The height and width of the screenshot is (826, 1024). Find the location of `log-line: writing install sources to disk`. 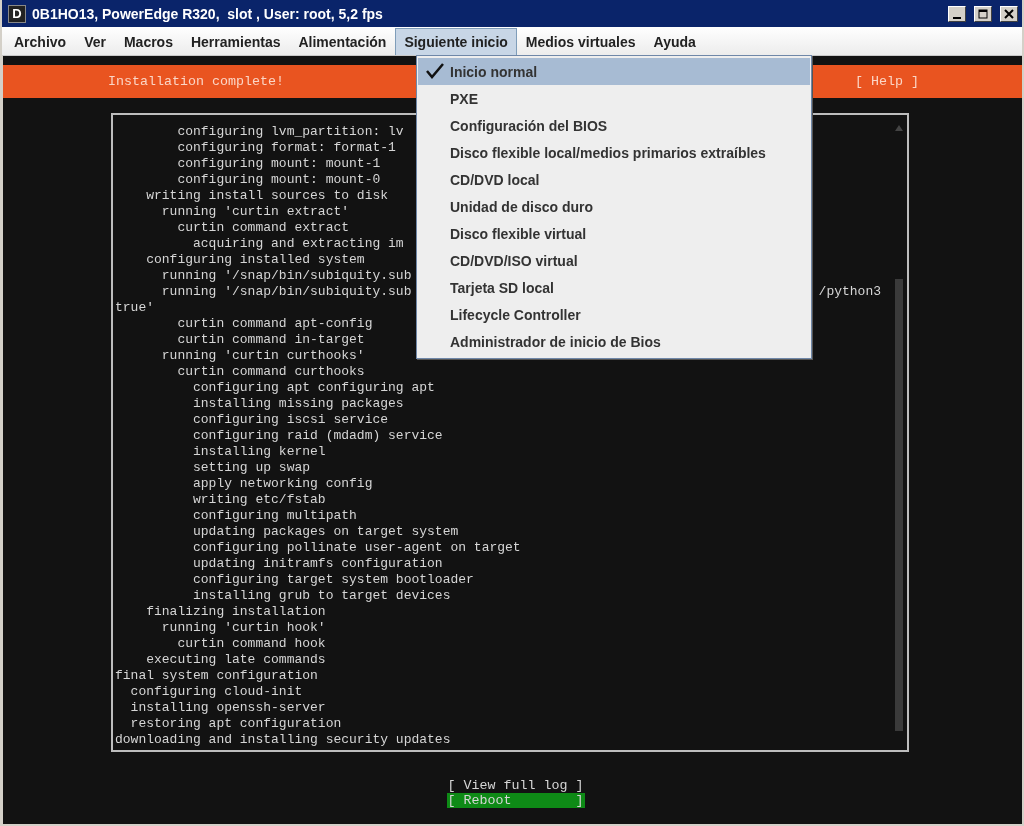

log-line: writing install sources to disk is located at coordinates (267, 196).